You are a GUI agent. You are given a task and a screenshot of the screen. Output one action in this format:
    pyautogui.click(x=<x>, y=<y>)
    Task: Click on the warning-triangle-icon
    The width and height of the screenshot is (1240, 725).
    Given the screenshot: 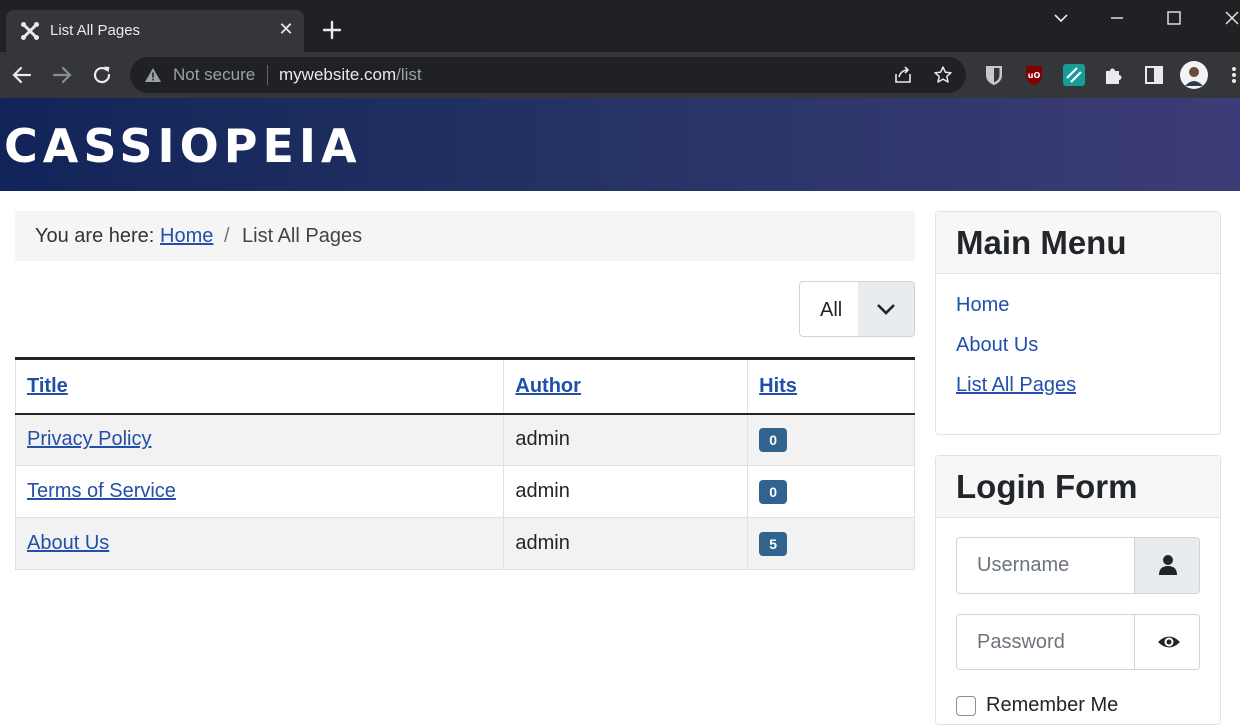 What is the action you would take?
    pyautogui.click(x=153, y=75)
    